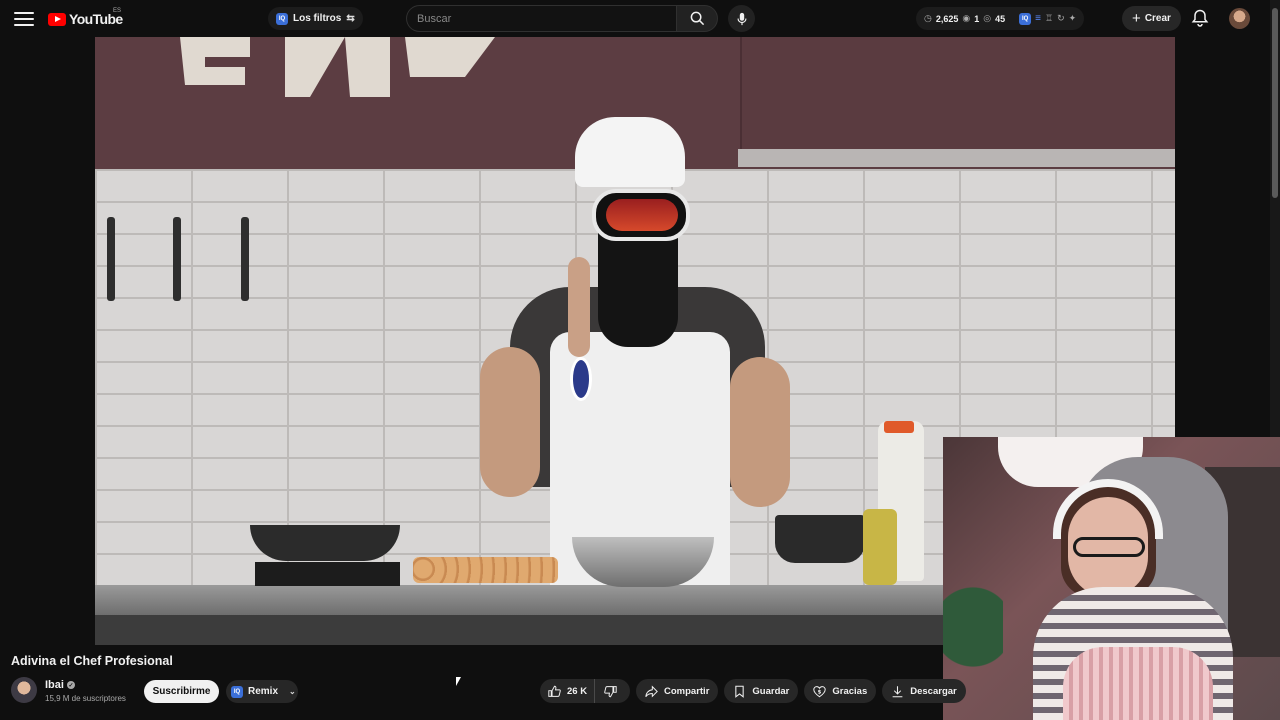  I want to click on stat-views-a: 1, so click(977, 18).